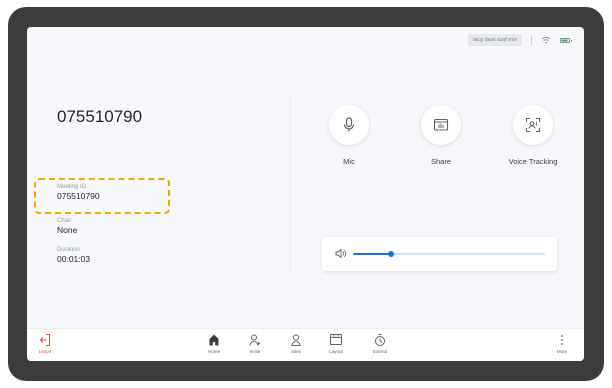 This screenshot has height=388, width=612. Describe the element at coordinates (546, 40) in the screenshot. I see `wifi-icon` at that location.